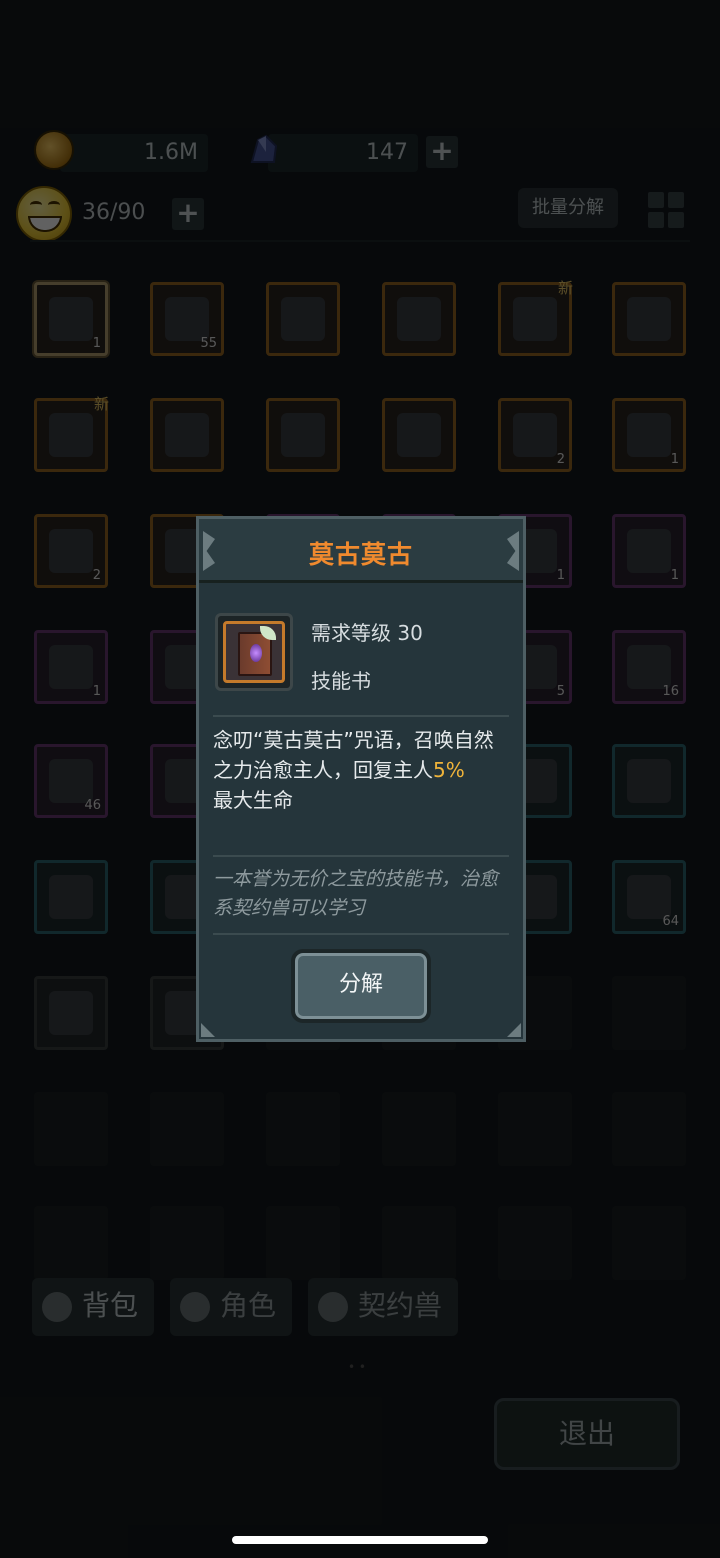 The image size is (720, 1558). I want to click on gold-counter: 1.6M, so click(134, 153).